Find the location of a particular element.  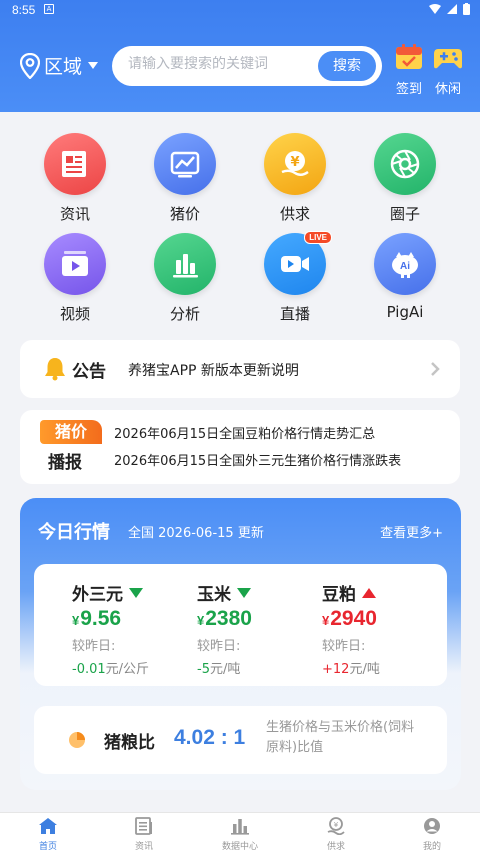

status-time: 8:55 is located at coordinates (24, 10).